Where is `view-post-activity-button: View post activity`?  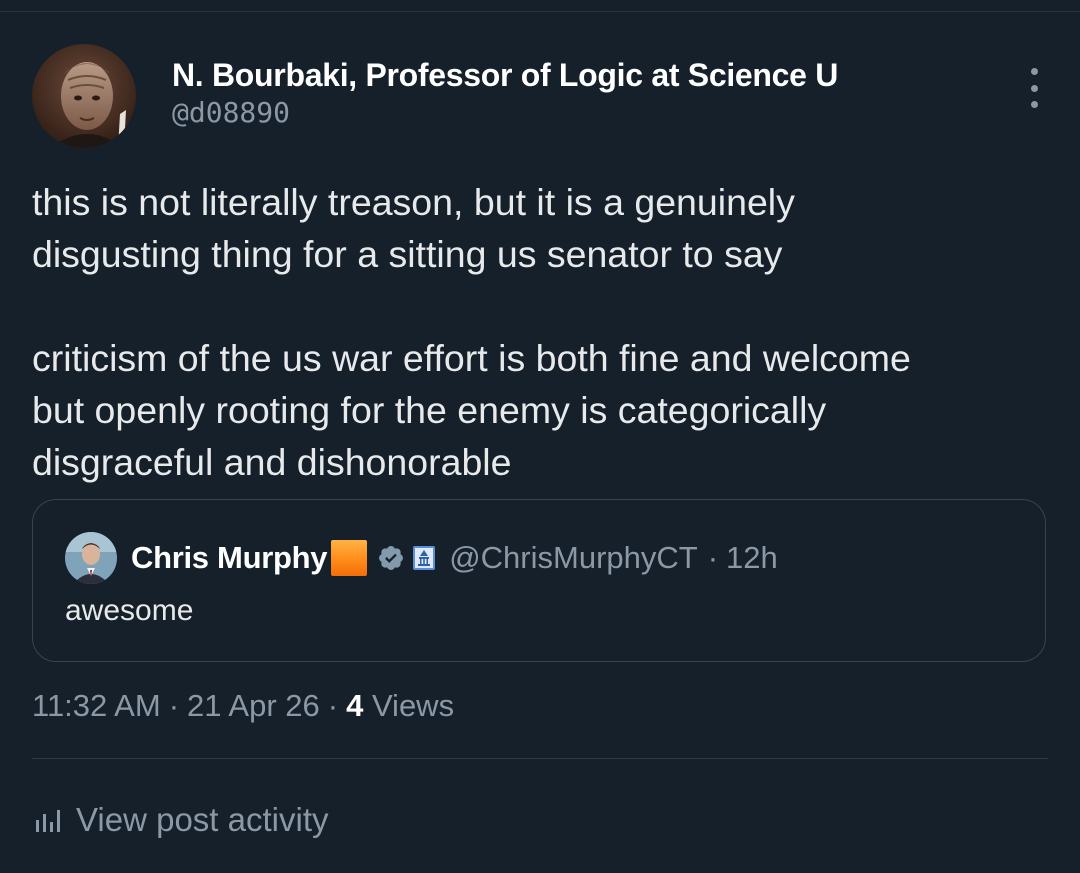
view-post-activity-button: View post activity is located at coordinates (181, 820).